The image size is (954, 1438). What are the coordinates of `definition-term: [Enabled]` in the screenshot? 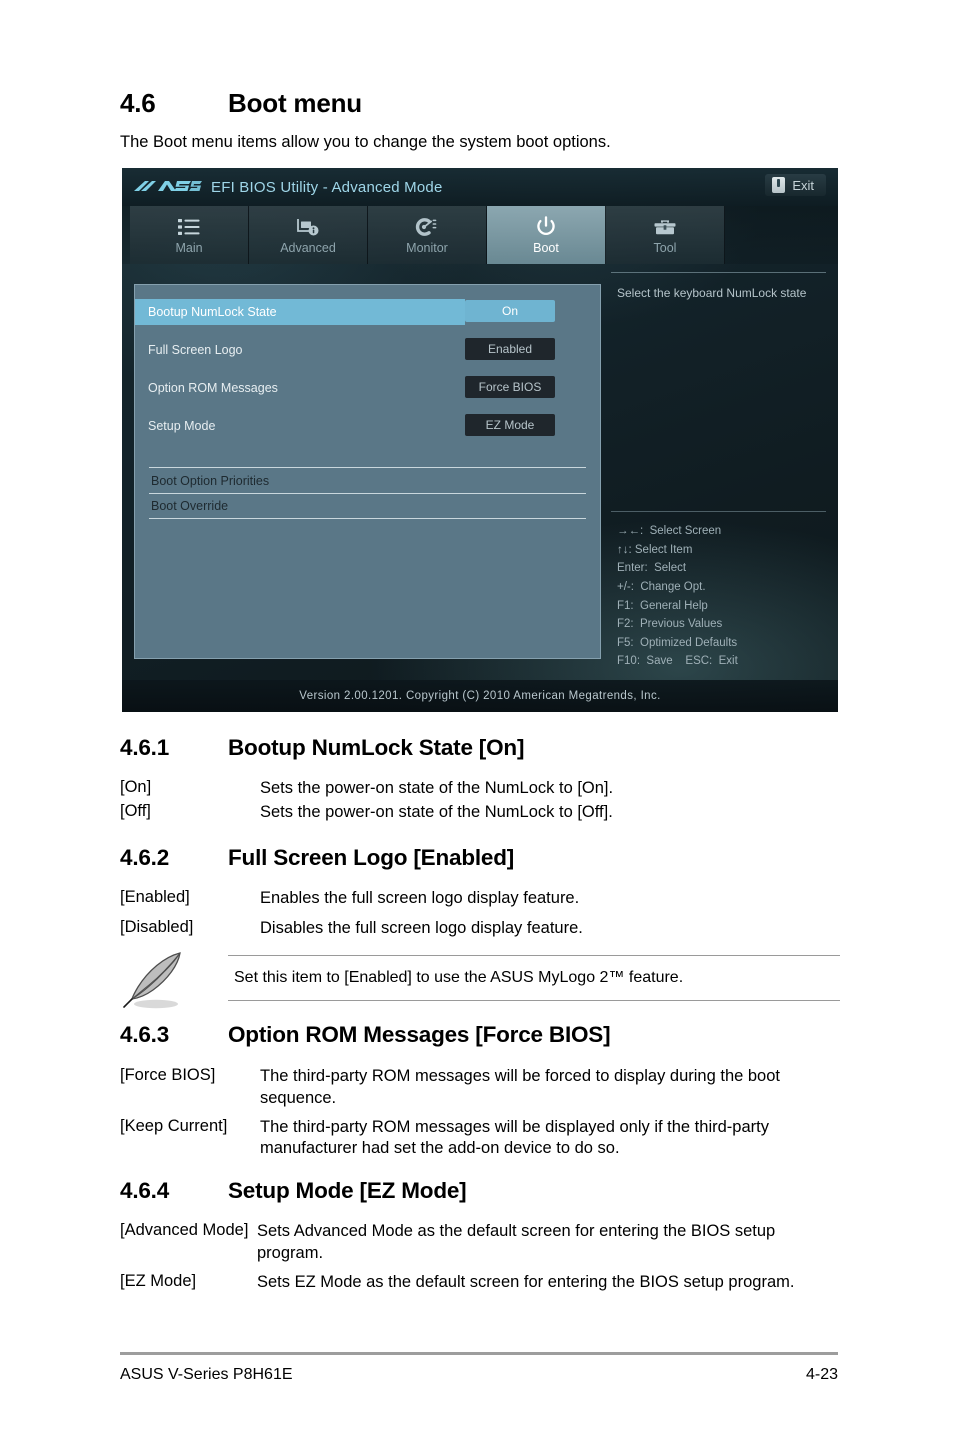 It's located at (155, 897).